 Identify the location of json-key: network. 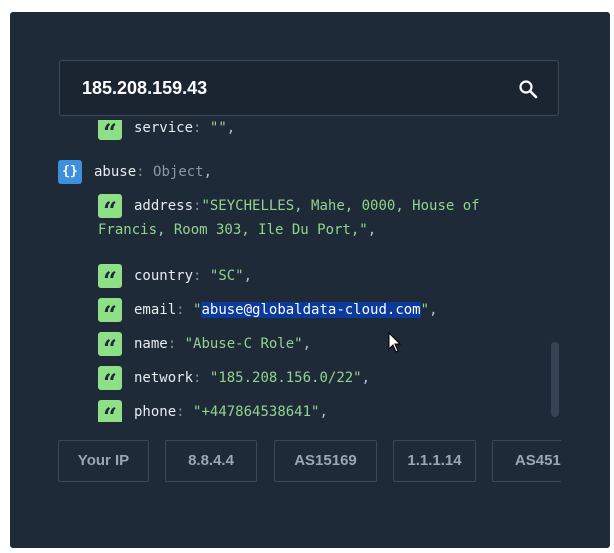
(164, 378).